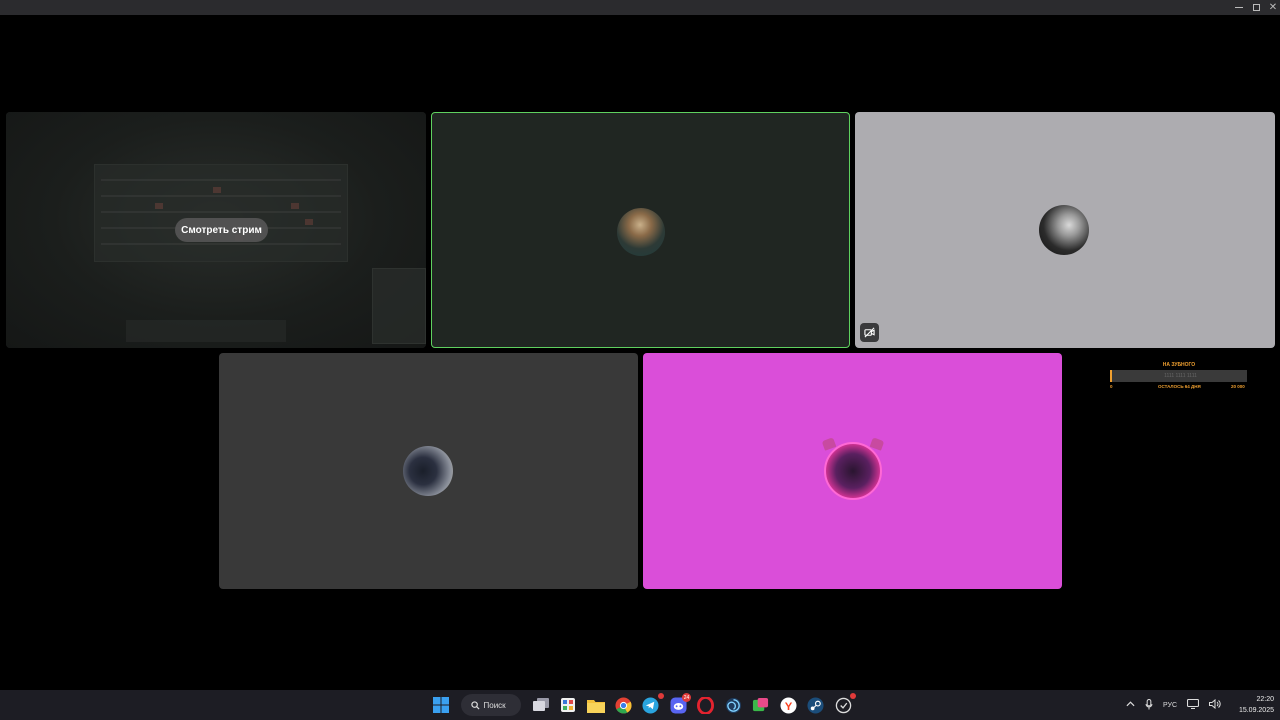 The image size is (1280, 720). I want to click on goal-title: НА ЗУБНОГО, so click(1179, 365).